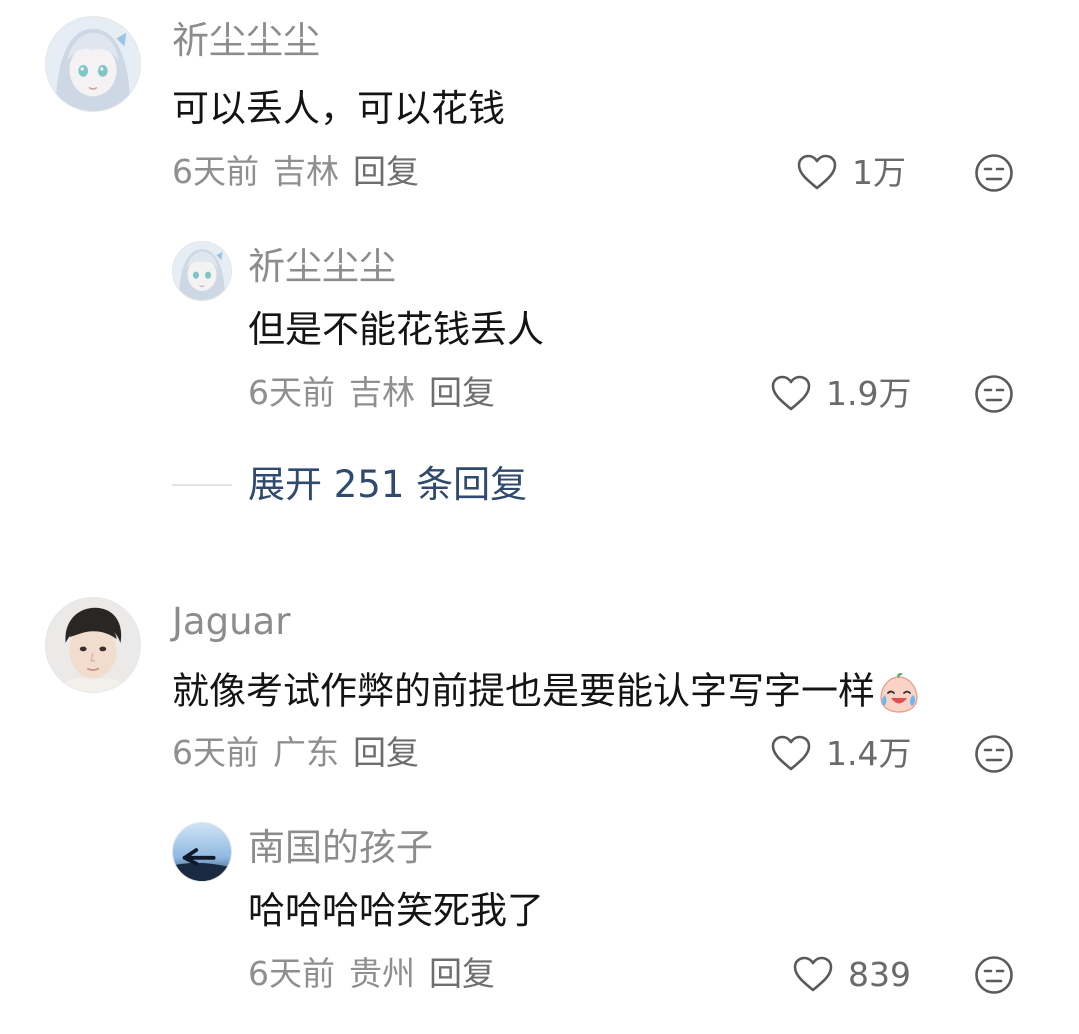 This screenshot has width=1079, height=1034. I want to click on young-man-avatar-icon, so click(93, 645).